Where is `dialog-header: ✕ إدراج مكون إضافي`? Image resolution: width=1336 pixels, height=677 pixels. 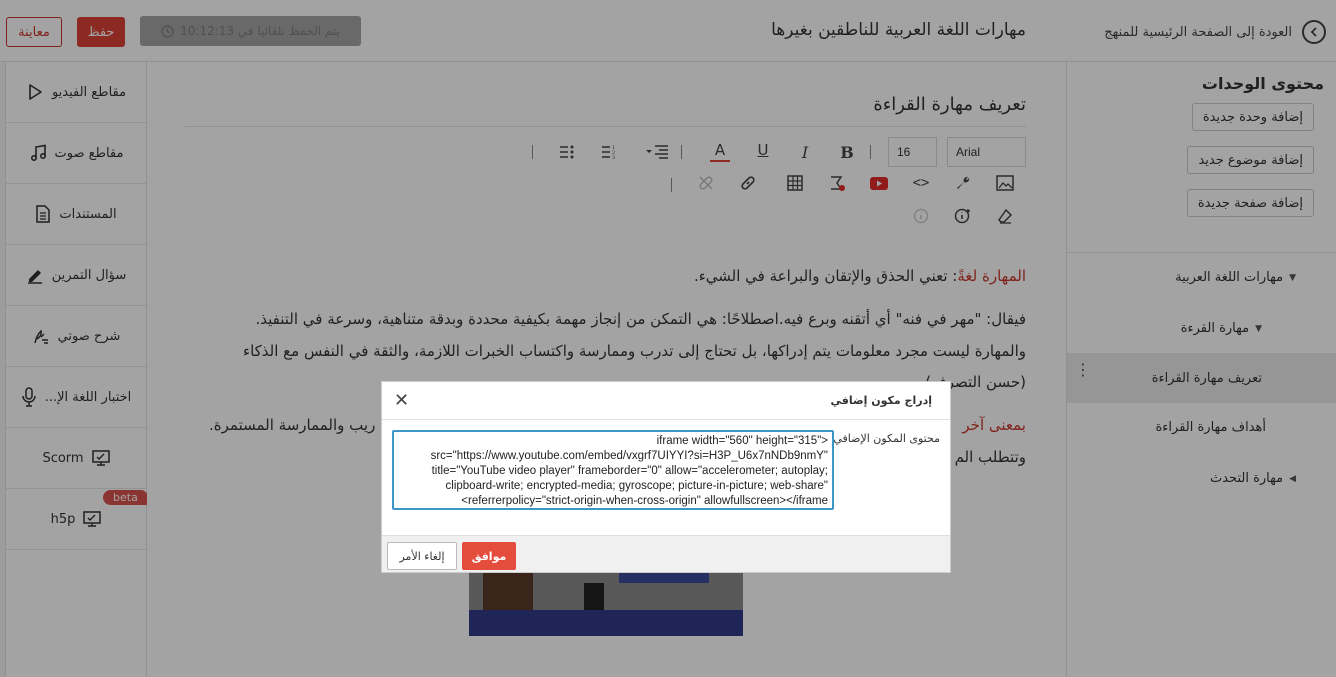
dialog-header: ✕ إدراج مكون إضافي is located at coordinates (666, 401).